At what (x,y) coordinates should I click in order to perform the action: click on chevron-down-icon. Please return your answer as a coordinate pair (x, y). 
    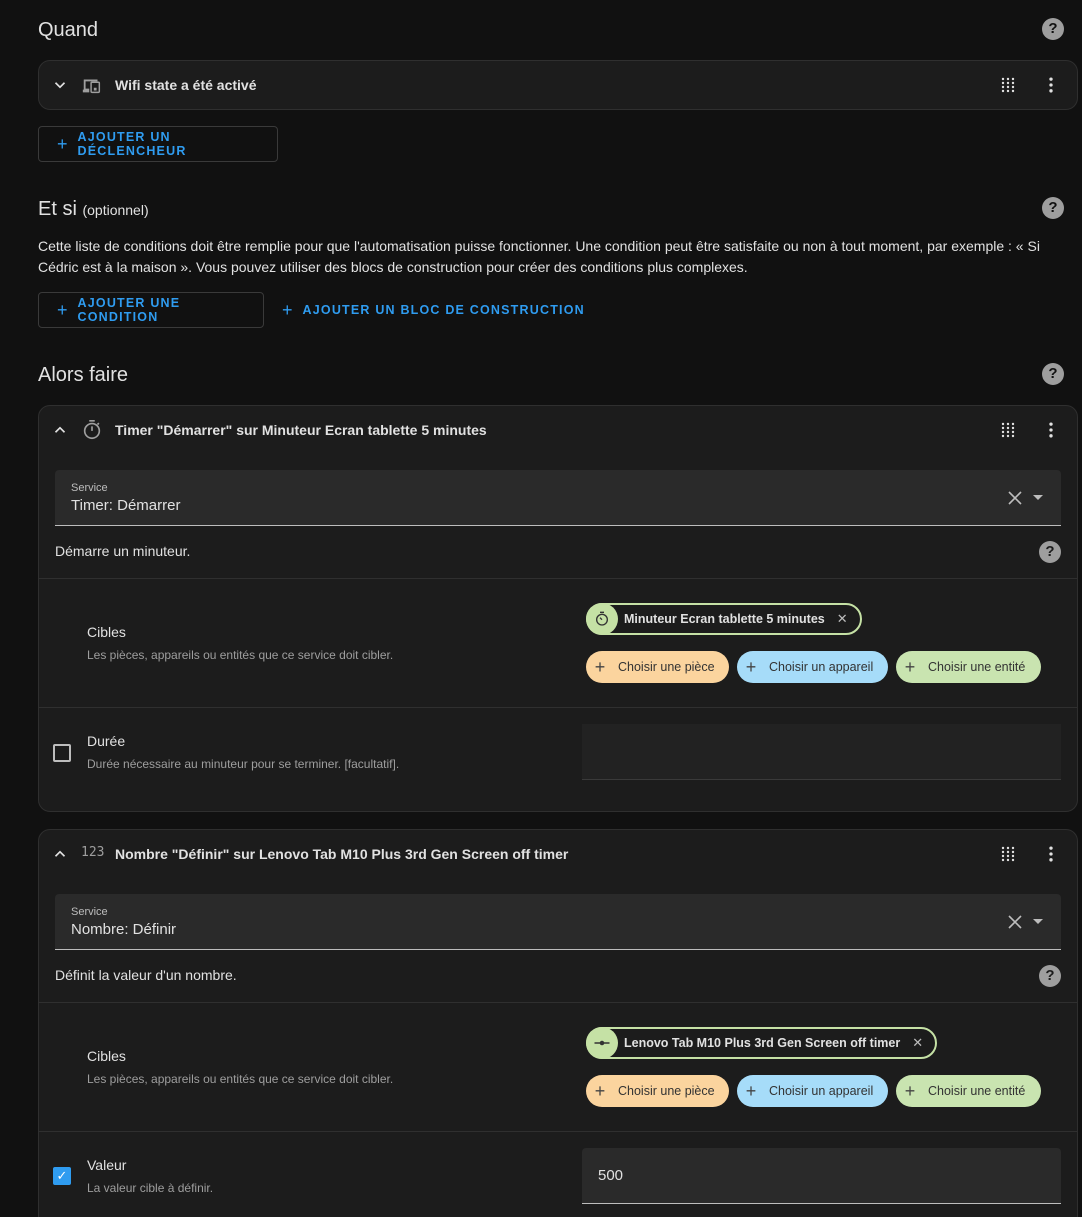
    Looking at the image, I should click on (60, 85).